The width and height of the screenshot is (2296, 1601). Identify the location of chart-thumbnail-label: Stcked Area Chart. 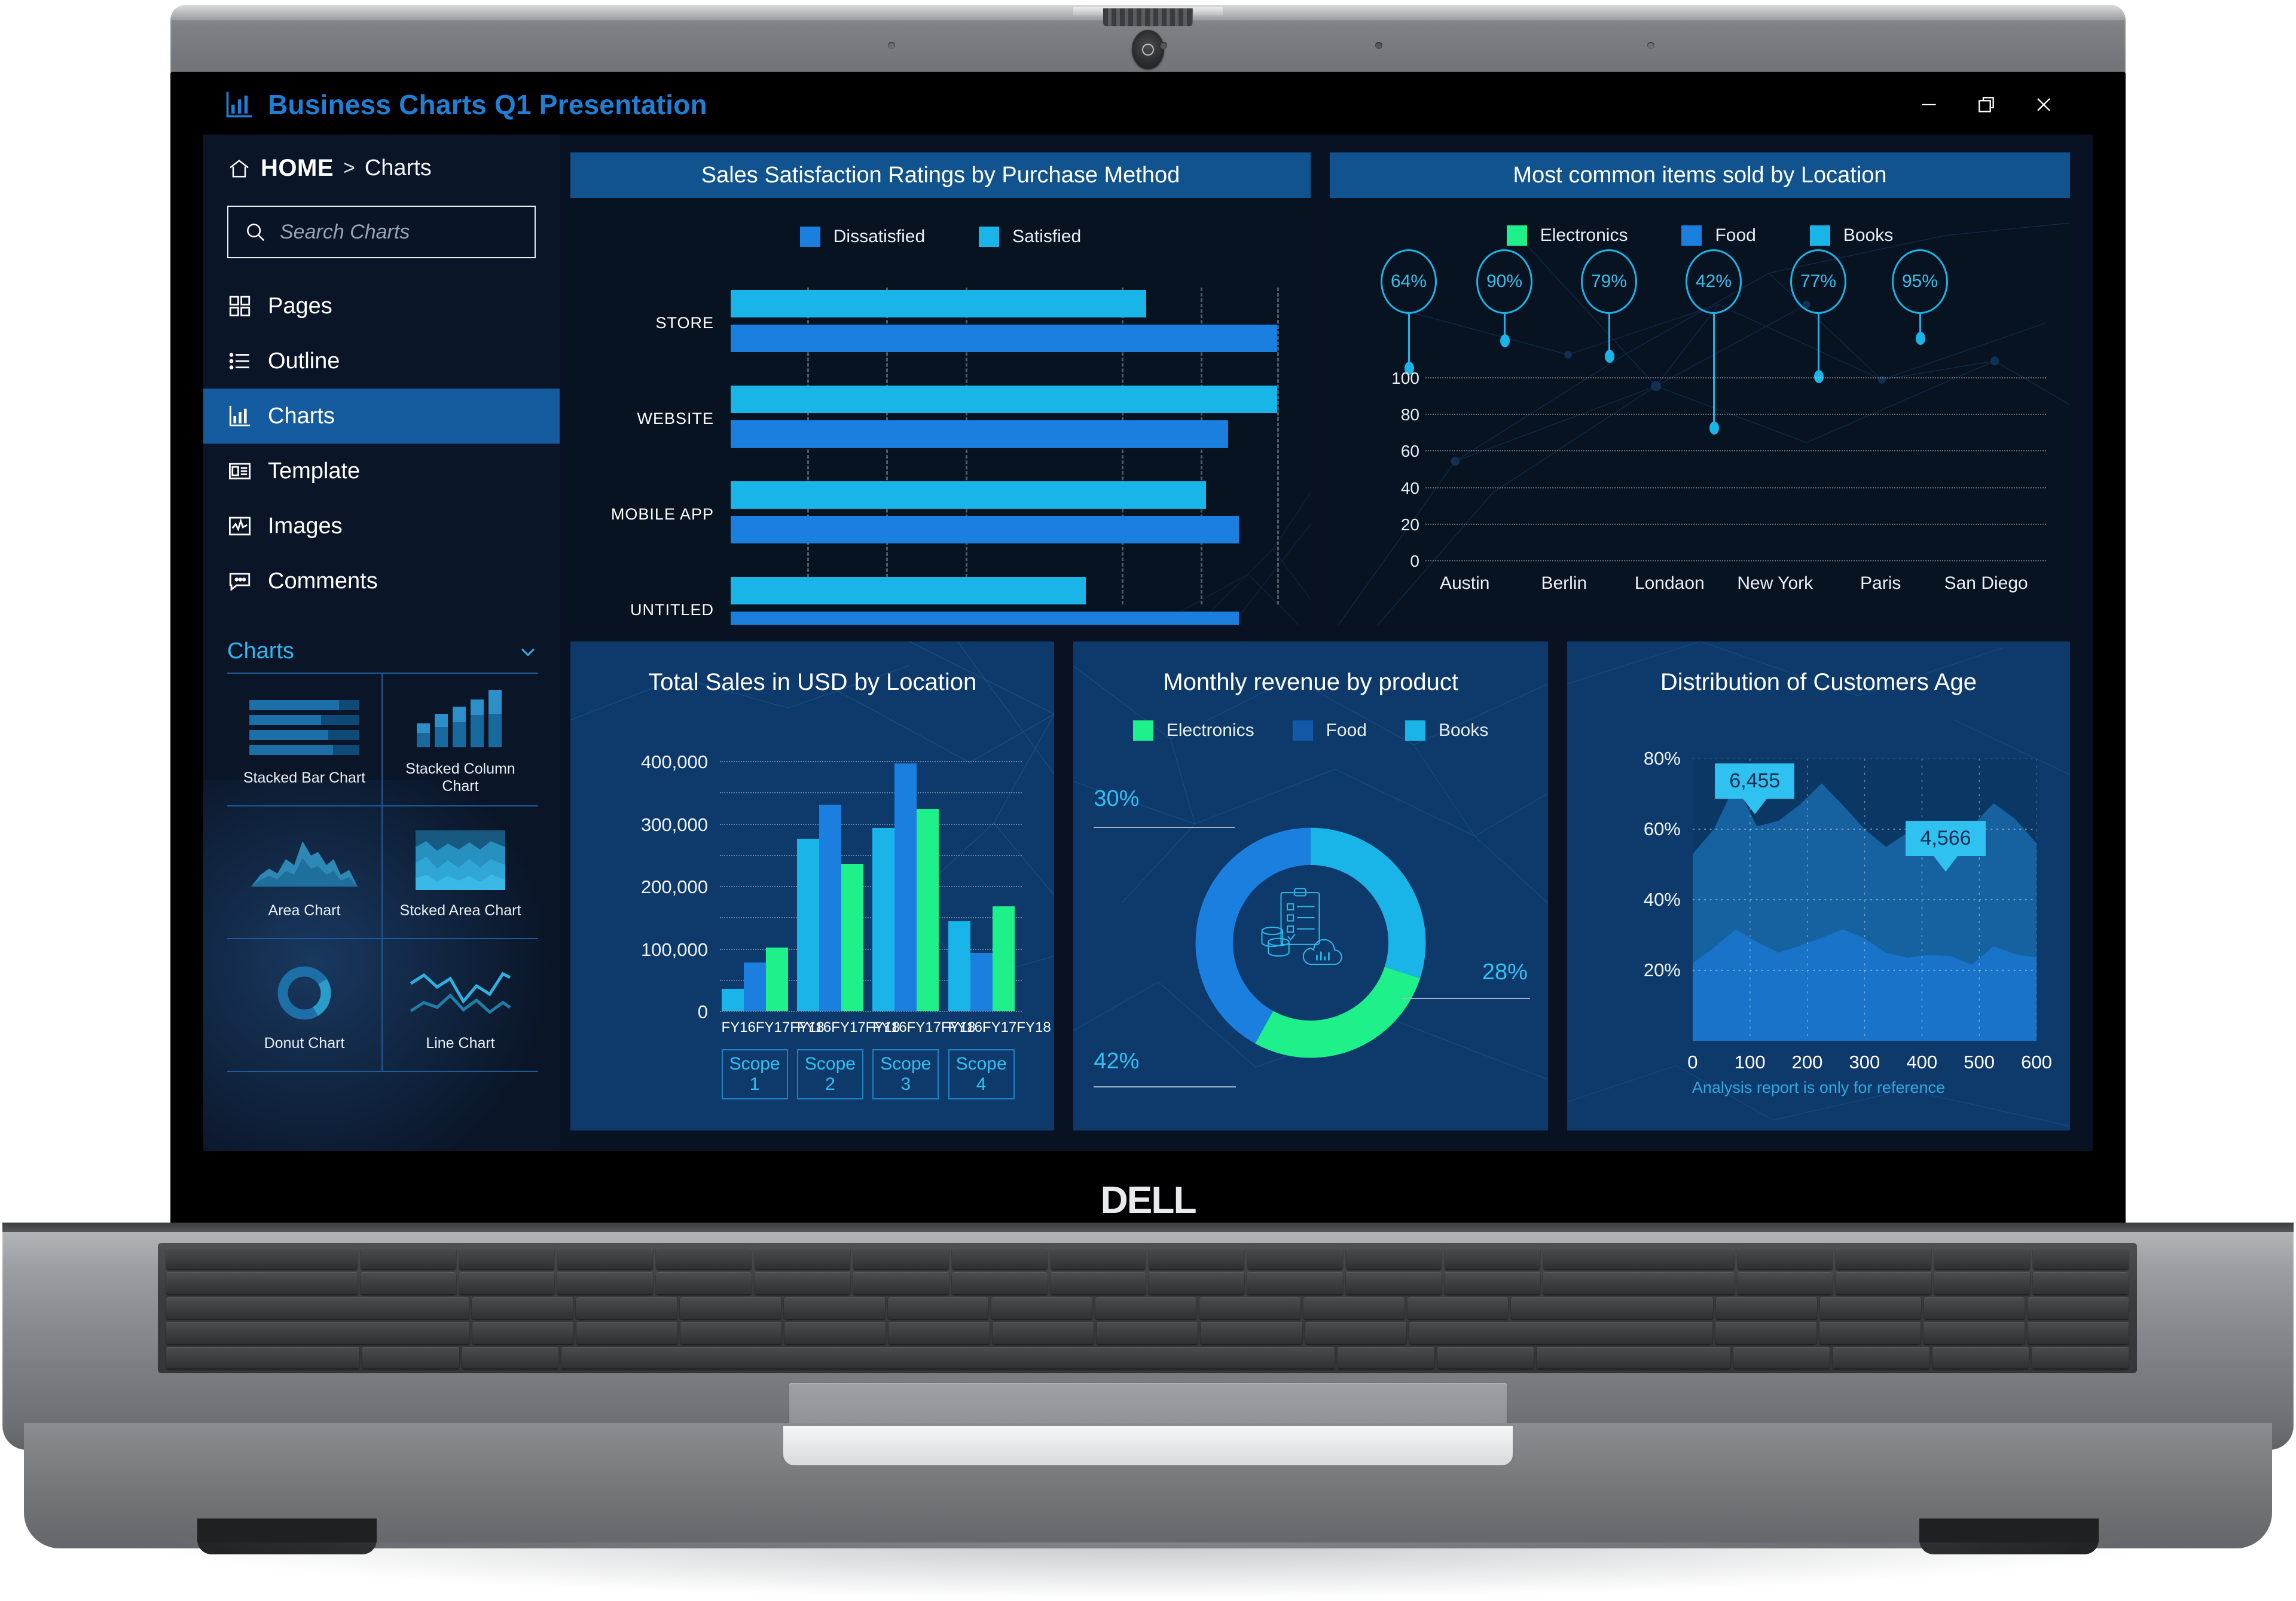
(460, 910).